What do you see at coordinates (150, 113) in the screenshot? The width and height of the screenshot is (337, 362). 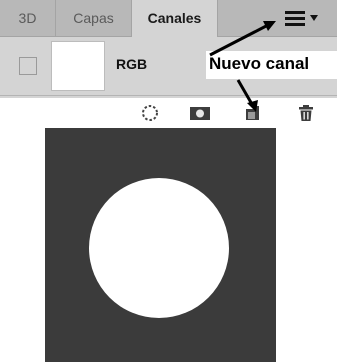 I see `load-selection-icon` at bounding box center [150, 113].